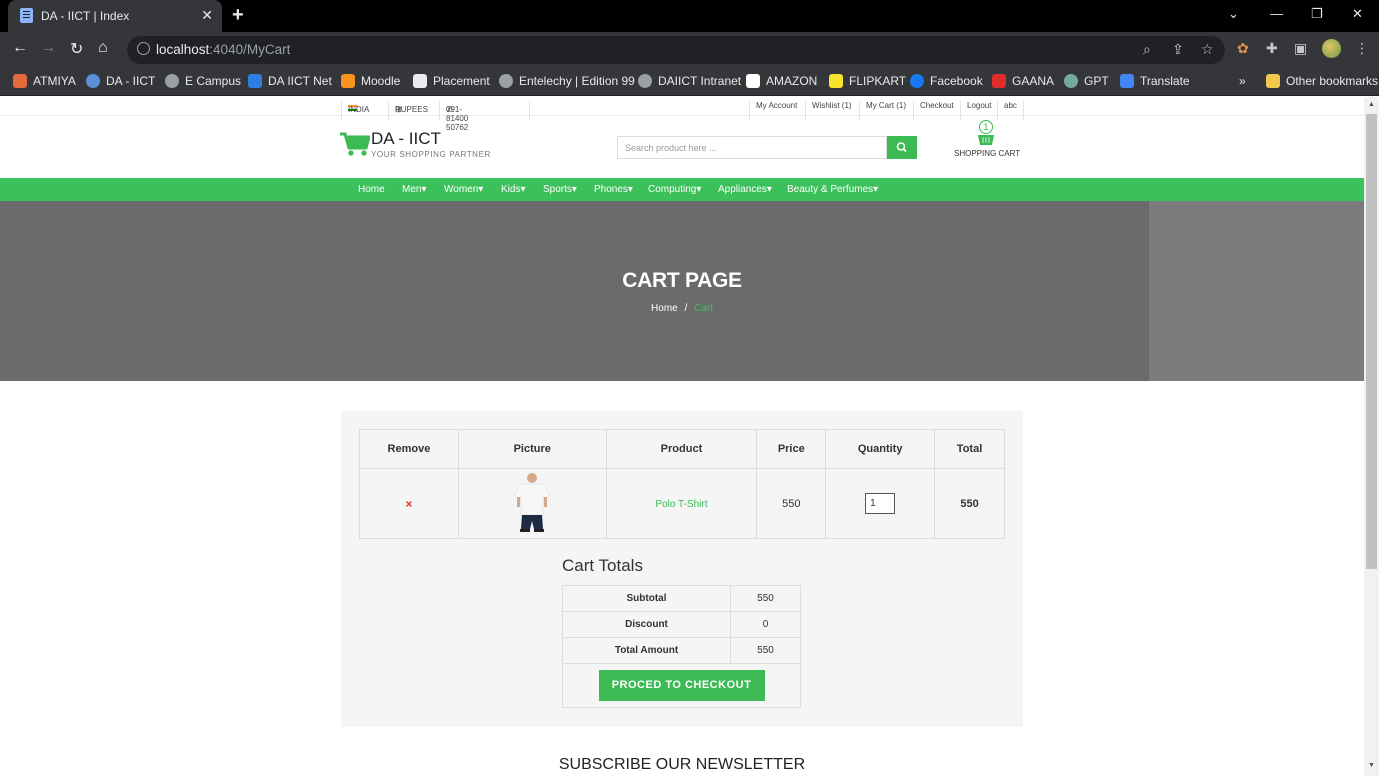 The height and width of the screenshot is (776, 1379). I want to click on bookmark-star-icon: ☆, so click(1207, 49).